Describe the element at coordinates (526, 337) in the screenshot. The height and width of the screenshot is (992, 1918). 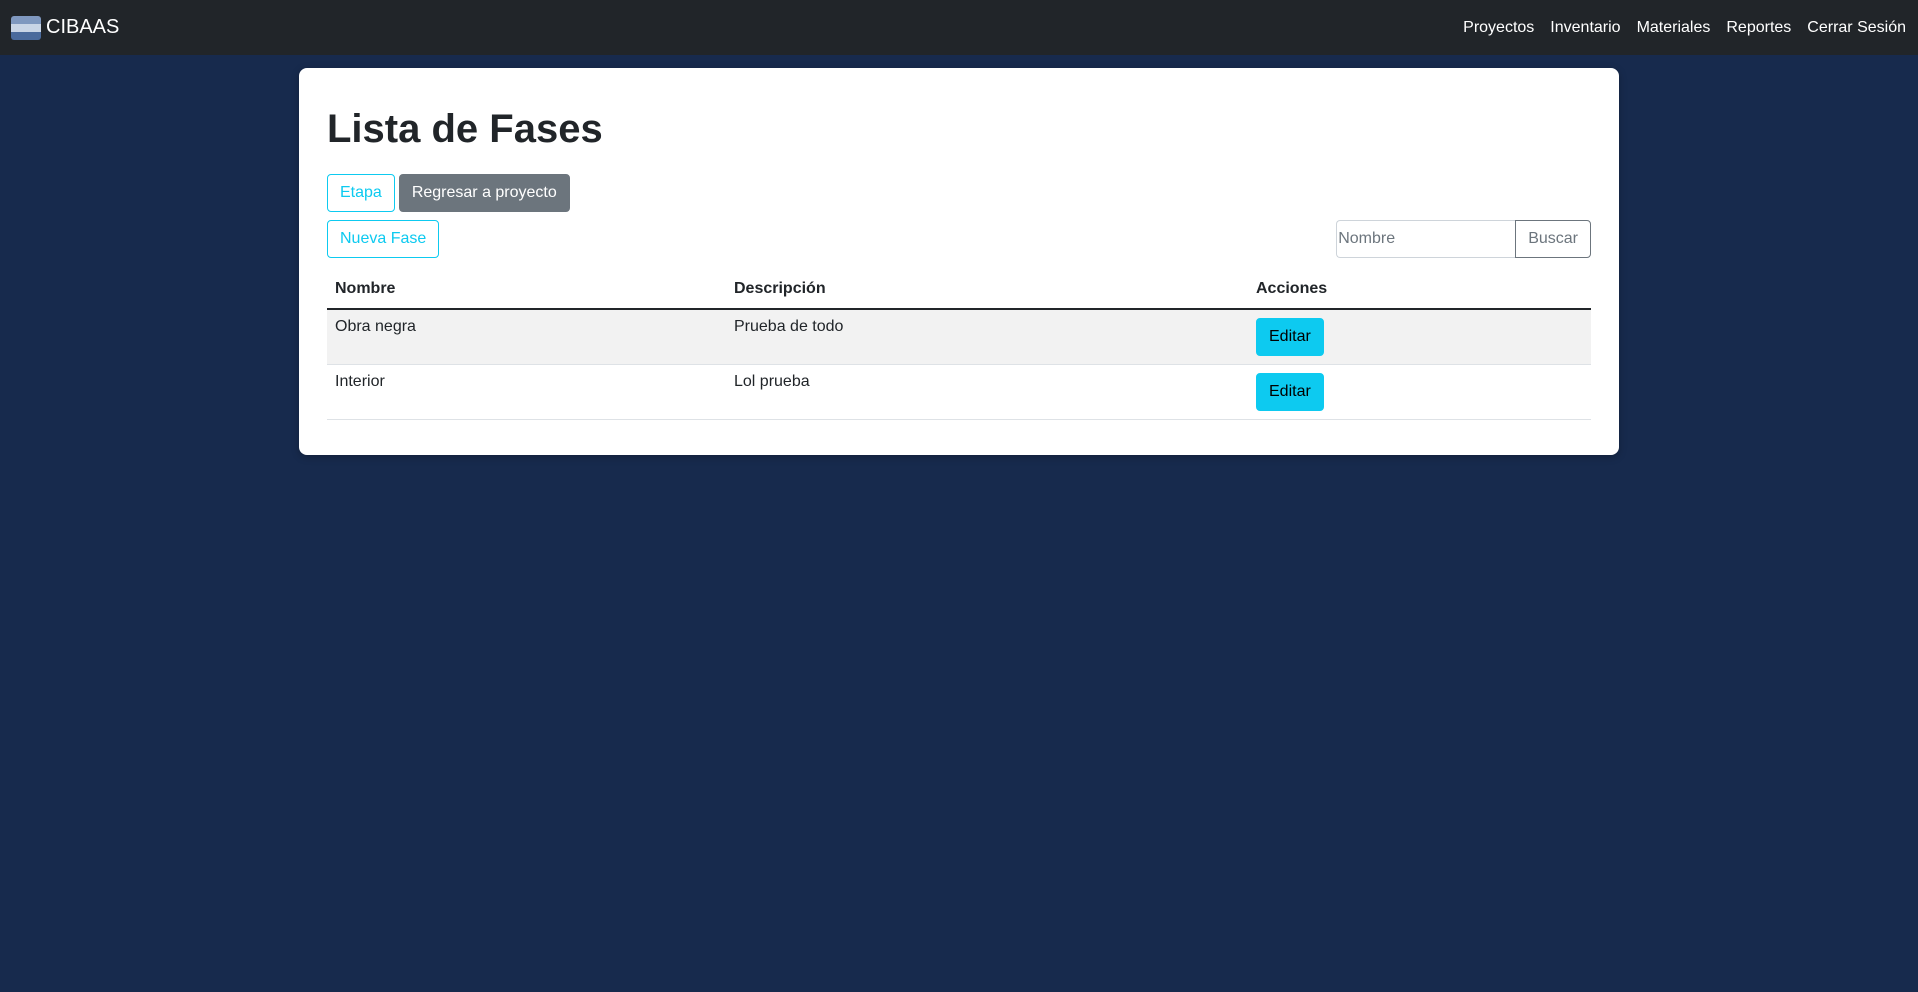
I see `cell-nombre: Obra negra` at that location.